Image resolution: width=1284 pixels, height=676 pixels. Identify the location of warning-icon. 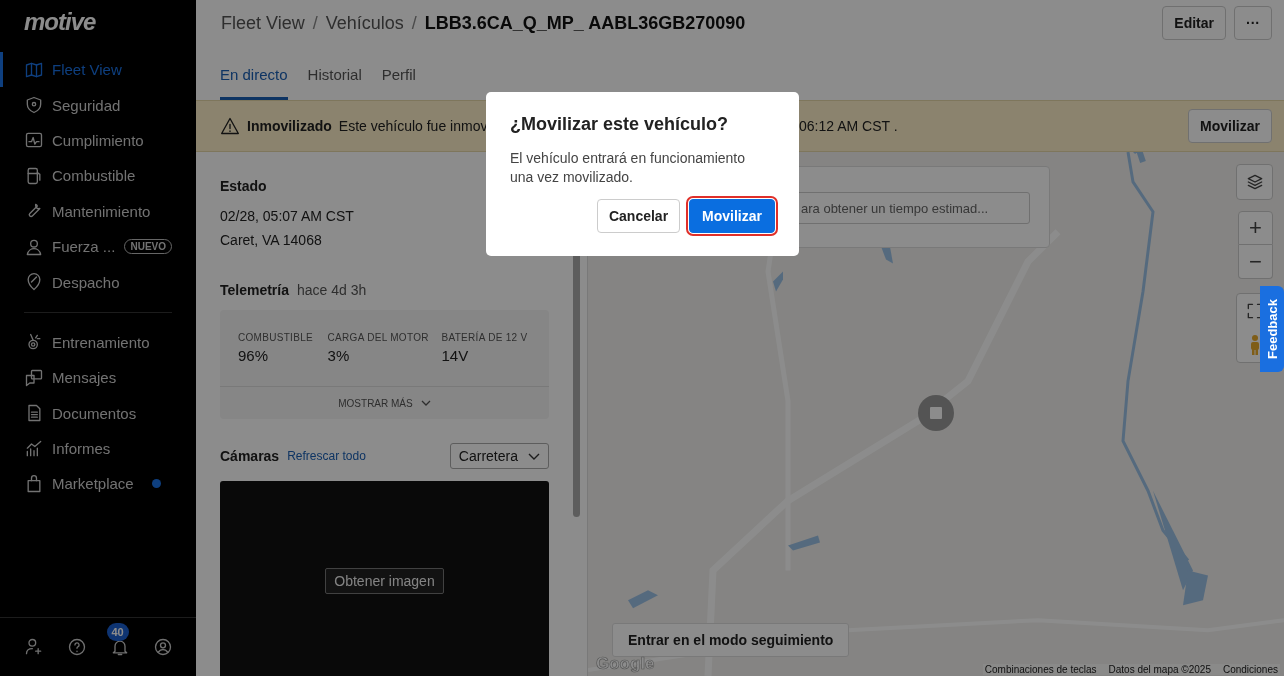
(230, 126).